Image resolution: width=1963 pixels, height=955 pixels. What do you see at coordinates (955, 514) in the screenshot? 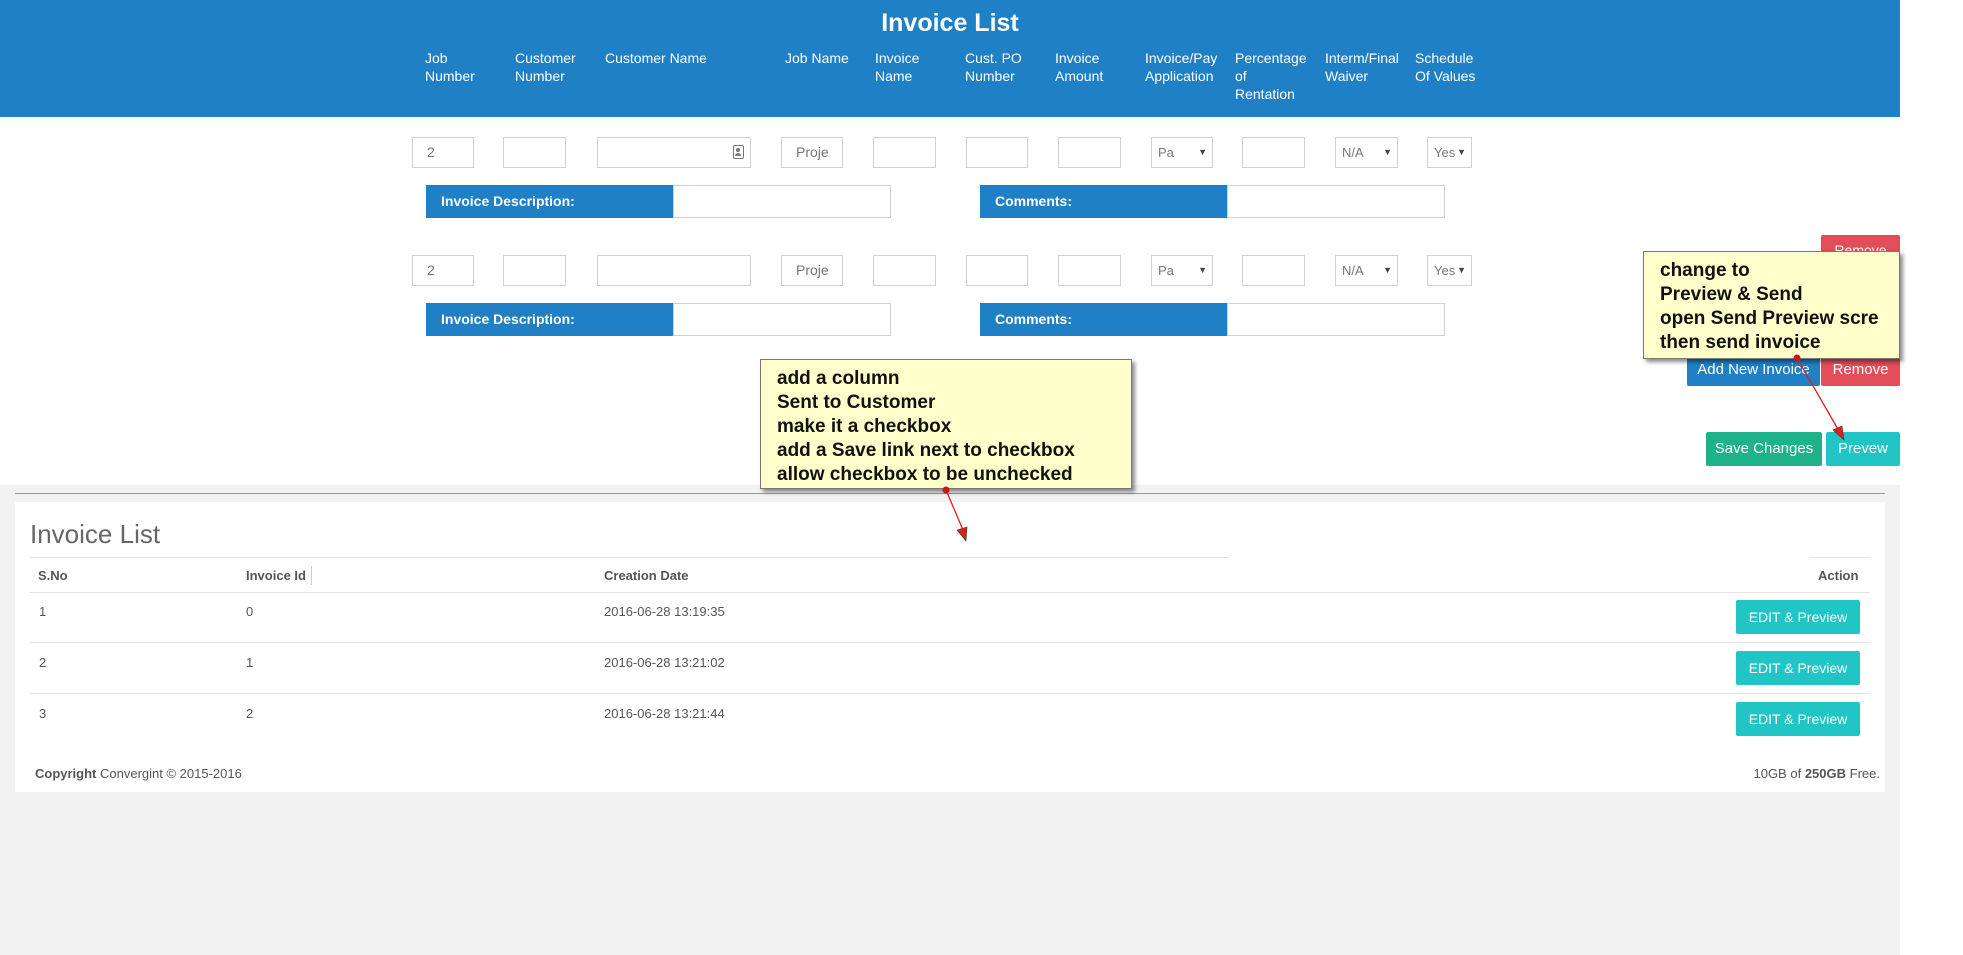
I see `arrow-to-list` at bounding box center [955, 514].